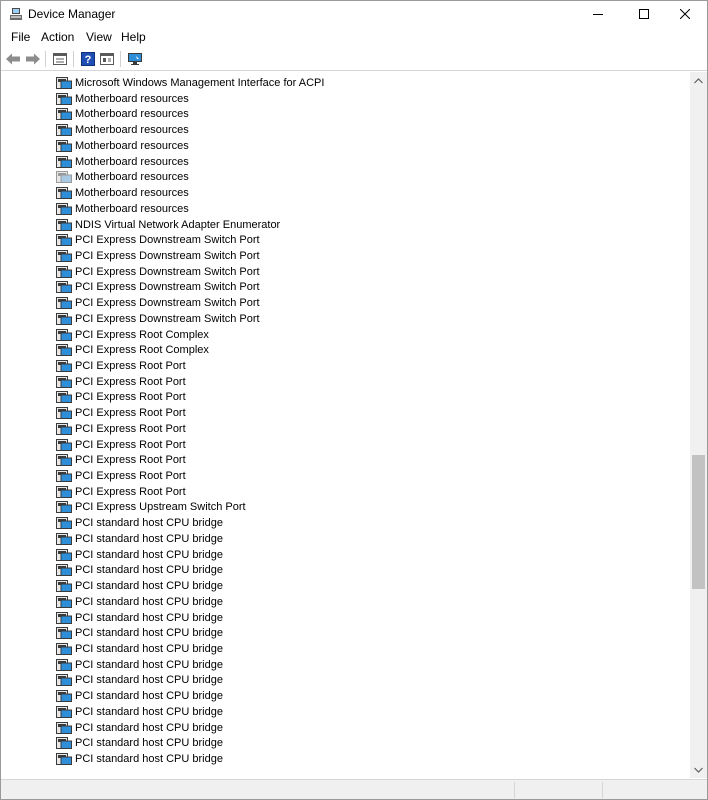 This screenshot has width=708, height=800. I want to click on menu-help: Help, so click(133, 37).